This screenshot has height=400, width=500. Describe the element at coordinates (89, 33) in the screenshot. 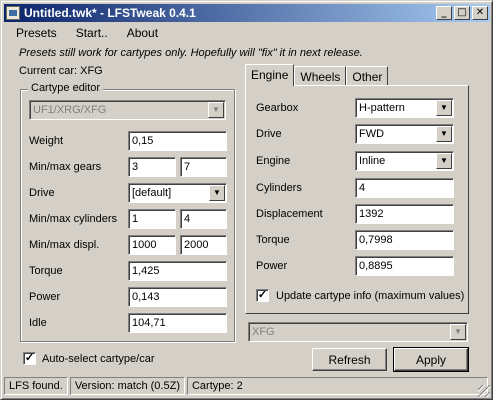

I see `menu-start: Start..` at that location.